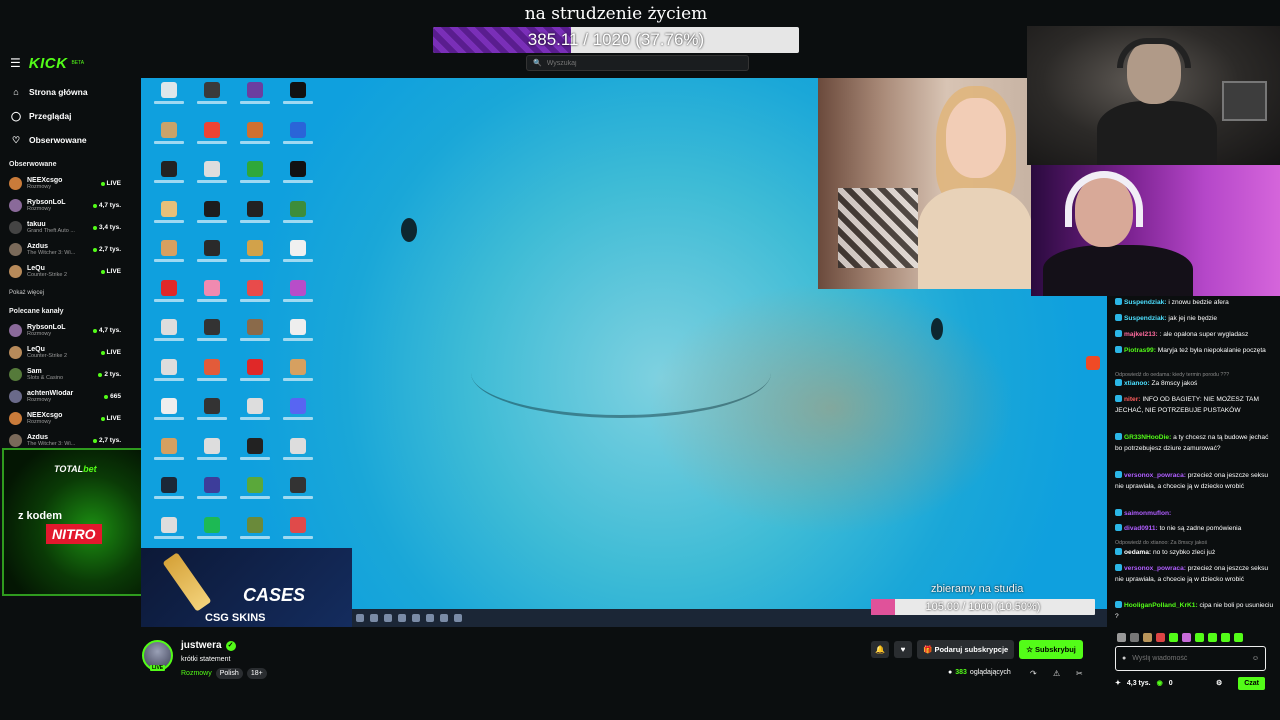 The image size is (1280, 720). Describe the element at coordinates (1203, 334) in the screenshot. I see `chat-text: : ale opalona super wygladasz` at that location.